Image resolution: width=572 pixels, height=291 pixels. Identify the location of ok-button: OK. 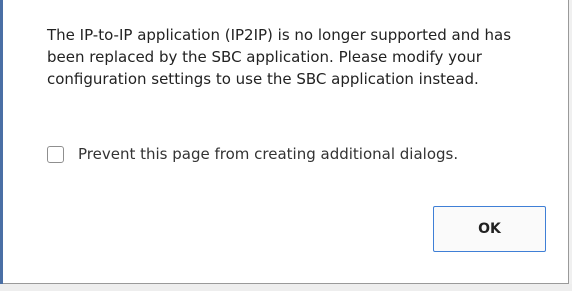
(489, 229).